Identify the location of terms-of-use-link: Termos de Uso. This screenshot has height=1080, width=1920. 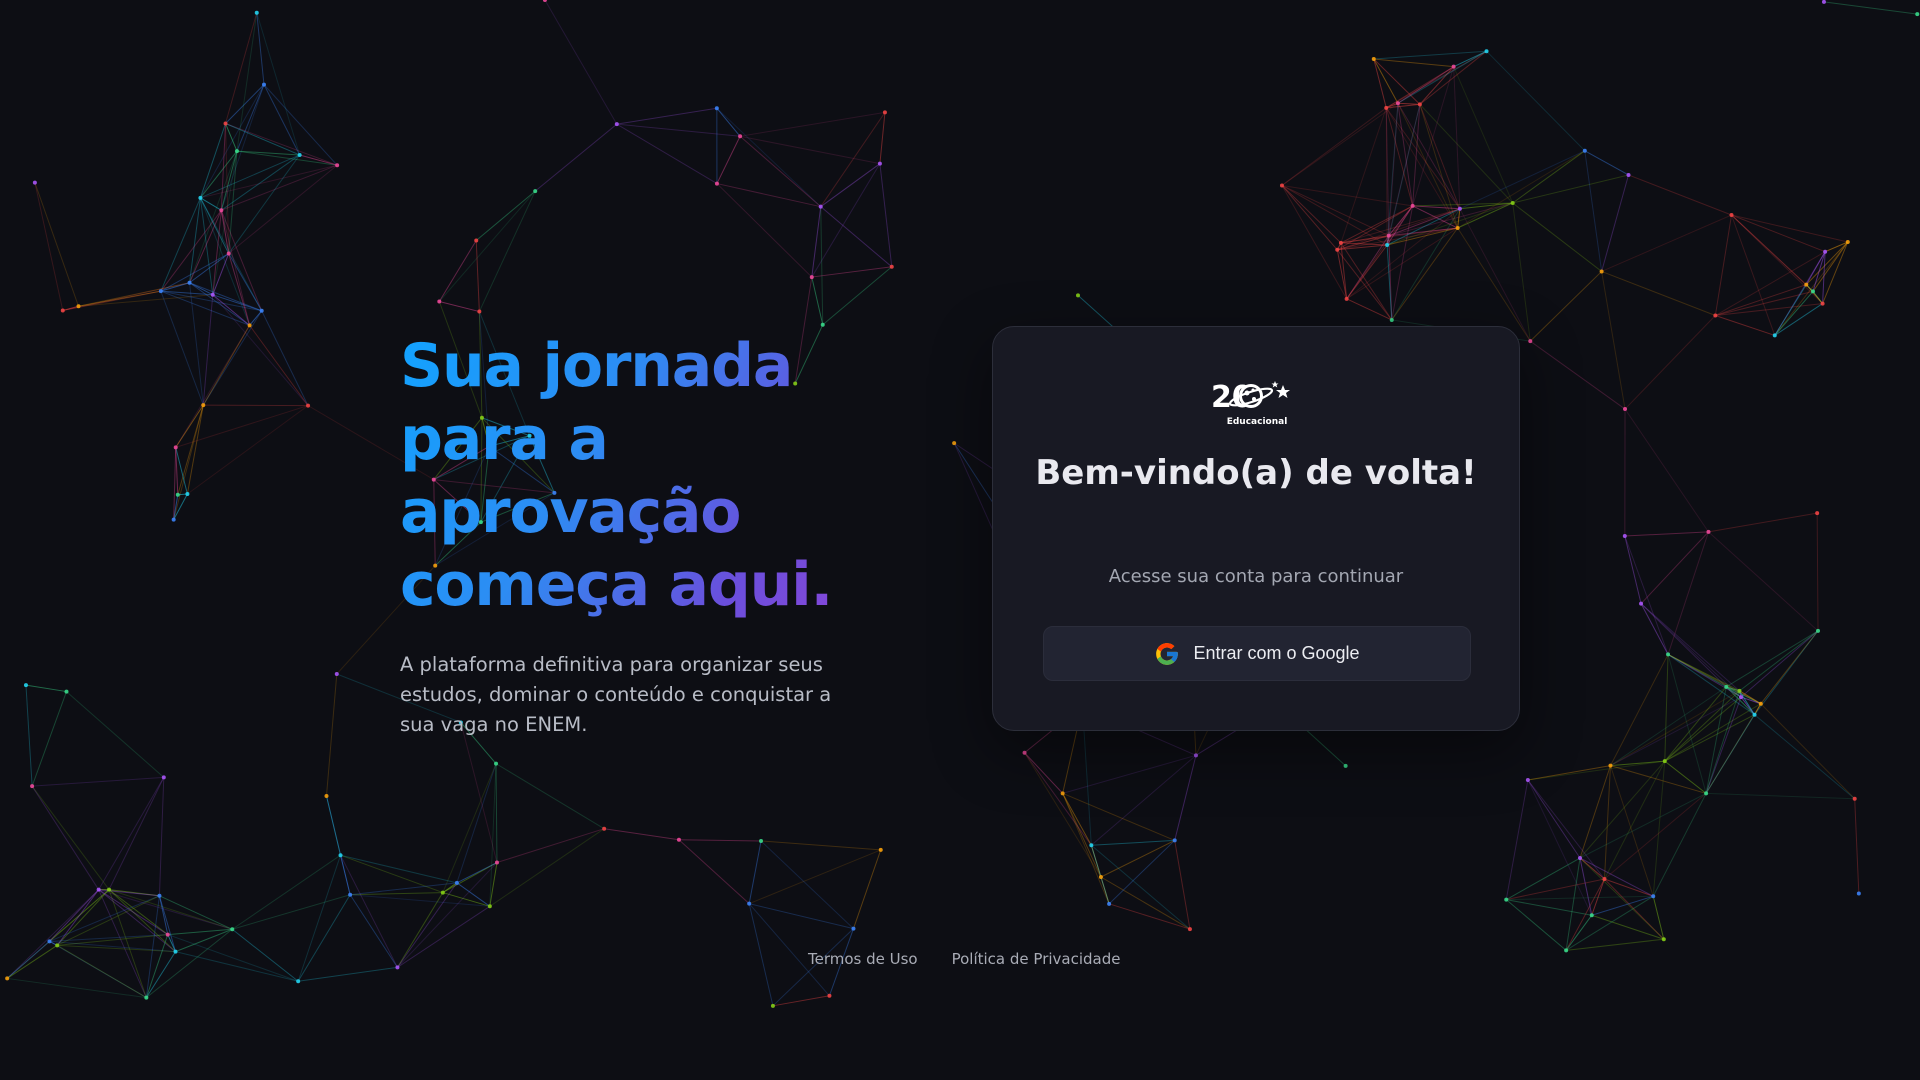
(863, 959).